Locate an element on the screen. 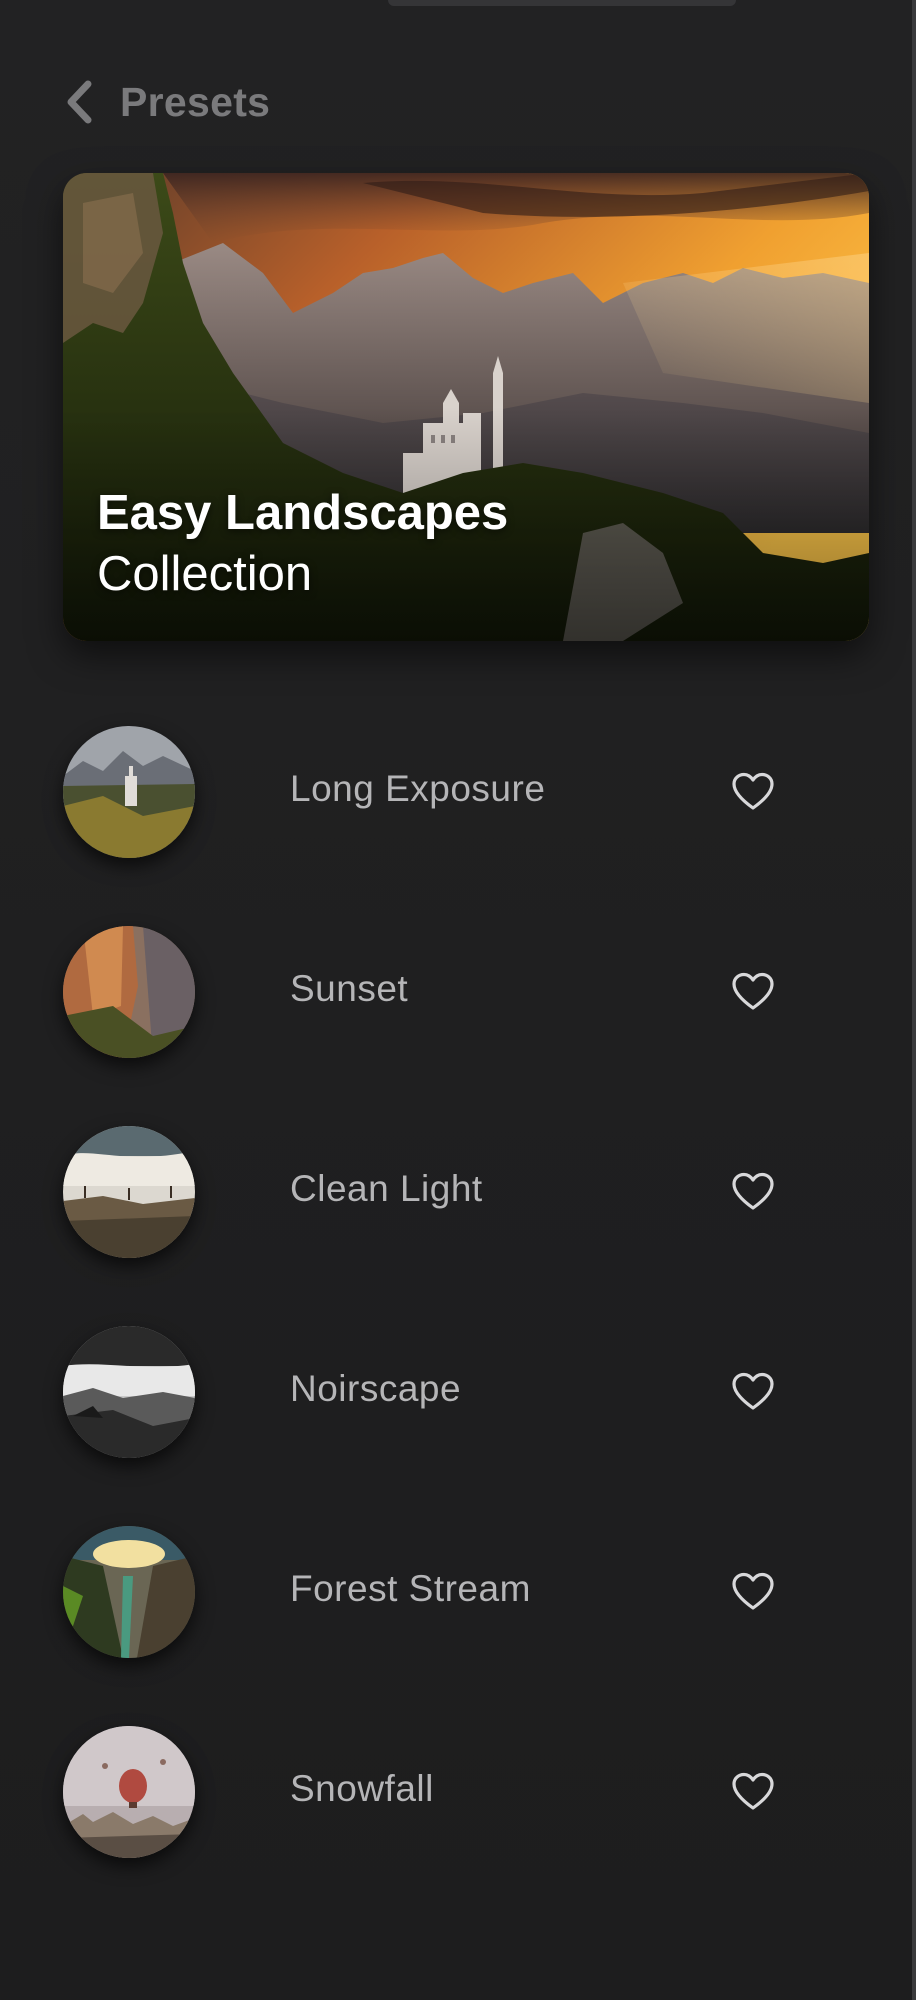 The height and width of the screenshot is (2000, 916). preset-row-long-exposure: Long Exposure is located at coordinates (466, 826).